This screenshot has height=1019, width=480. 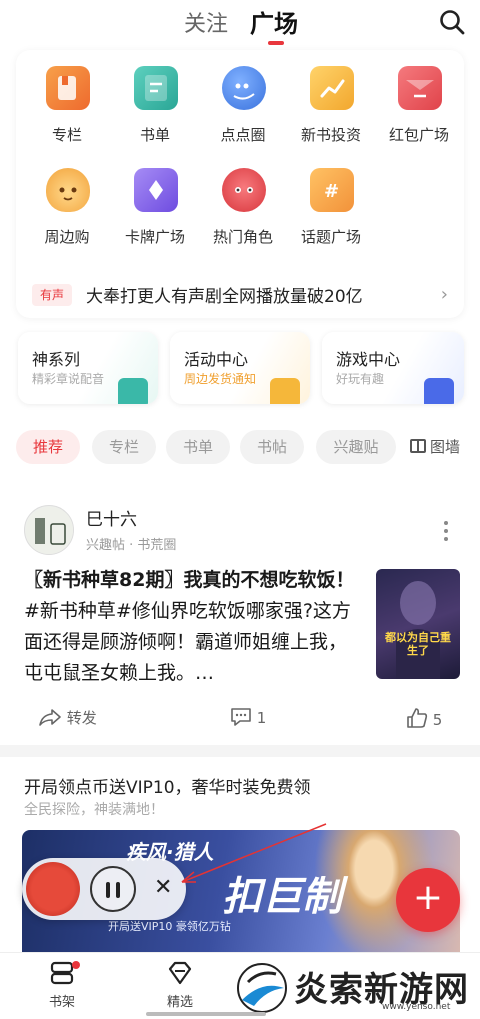 What do you see at coordinates (56, 359) in the screenshot?
I see `card-title: 神系列` at bounding box center [56, 359].